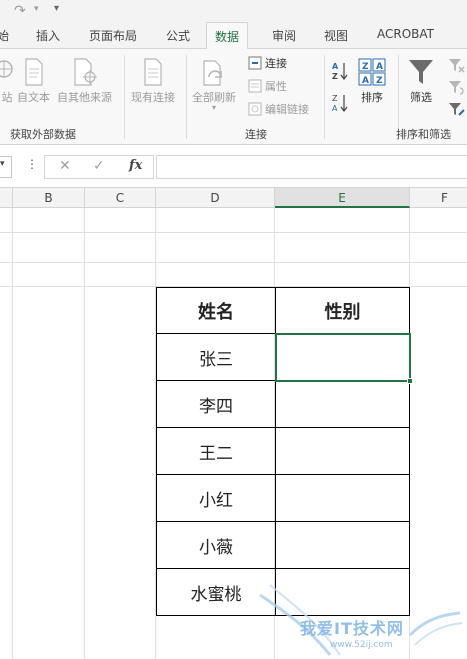 The width and height of the screenshot is (467, 659). What do you see at coordinates (4, 35) in the screenshot?
I see `tab-home: 始` at bounding box center [4, 35].